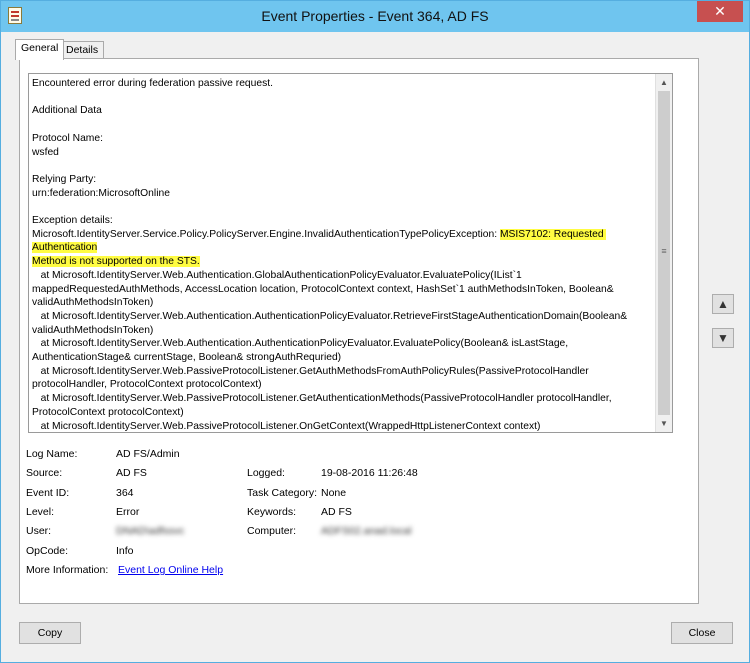 The image size is (750, 663). What do you see at coordinates (39, 531) in the screenshot?
I see `user-label: User:` at bounding box center [39, 531].